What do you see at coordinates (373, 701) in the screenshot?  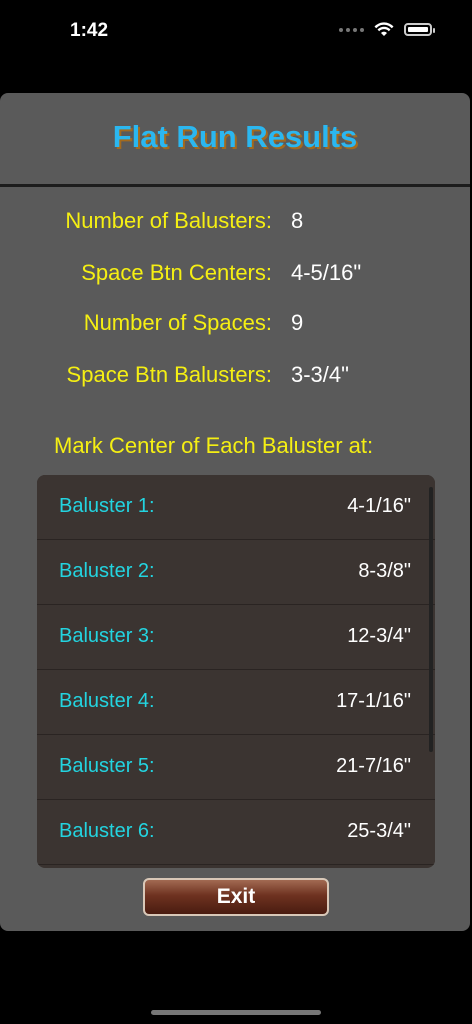 I see `baluster-value: 17-1/16"` at bounding box center [373, 701].